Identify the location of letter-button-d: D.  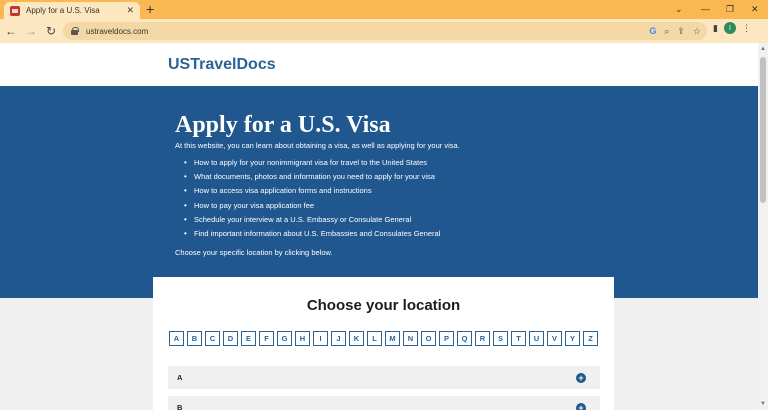
(230, 338).